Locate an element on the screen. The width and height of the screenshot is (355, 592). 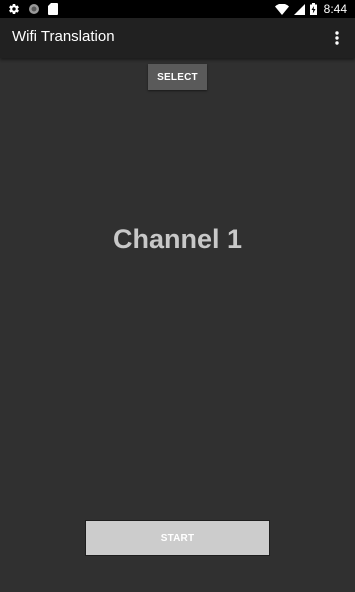
more-vert-icon is located at coordinates (337, 38).